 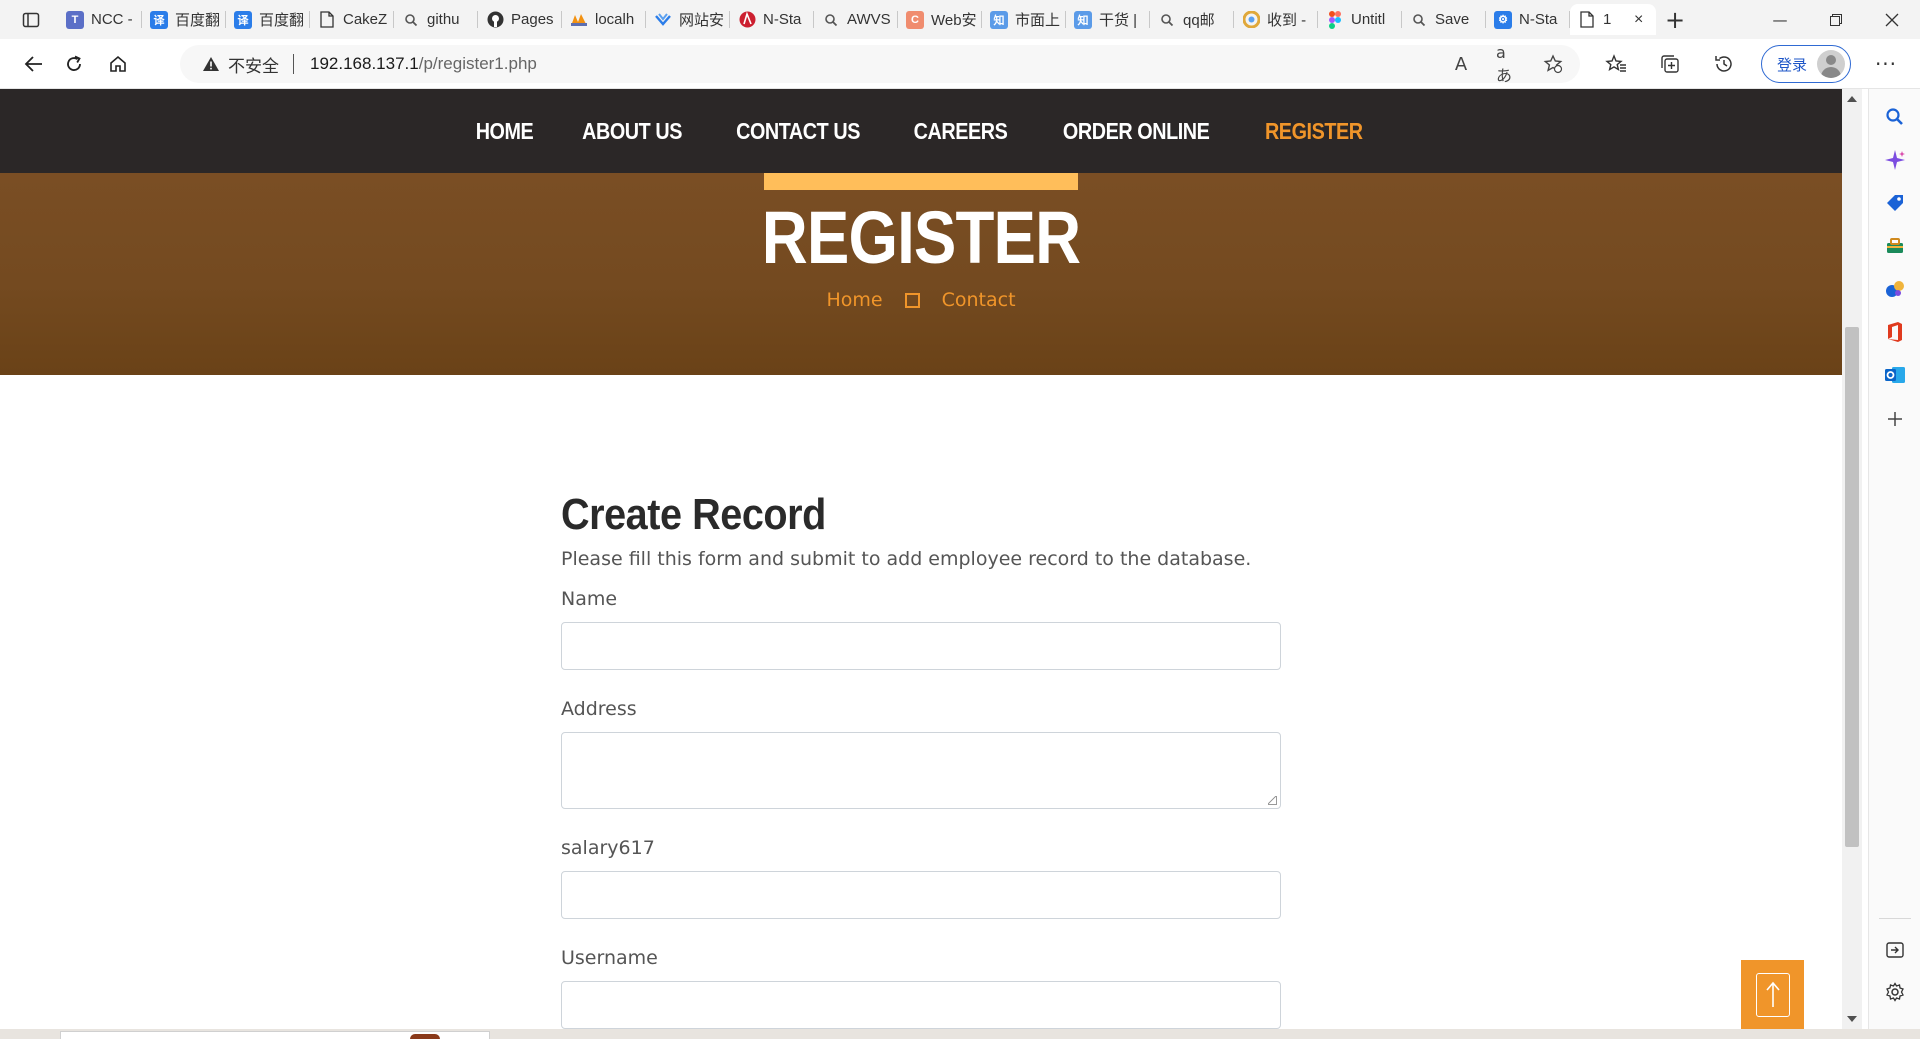 I want to click on tab-title: Pages, so click(x=532, y=19).